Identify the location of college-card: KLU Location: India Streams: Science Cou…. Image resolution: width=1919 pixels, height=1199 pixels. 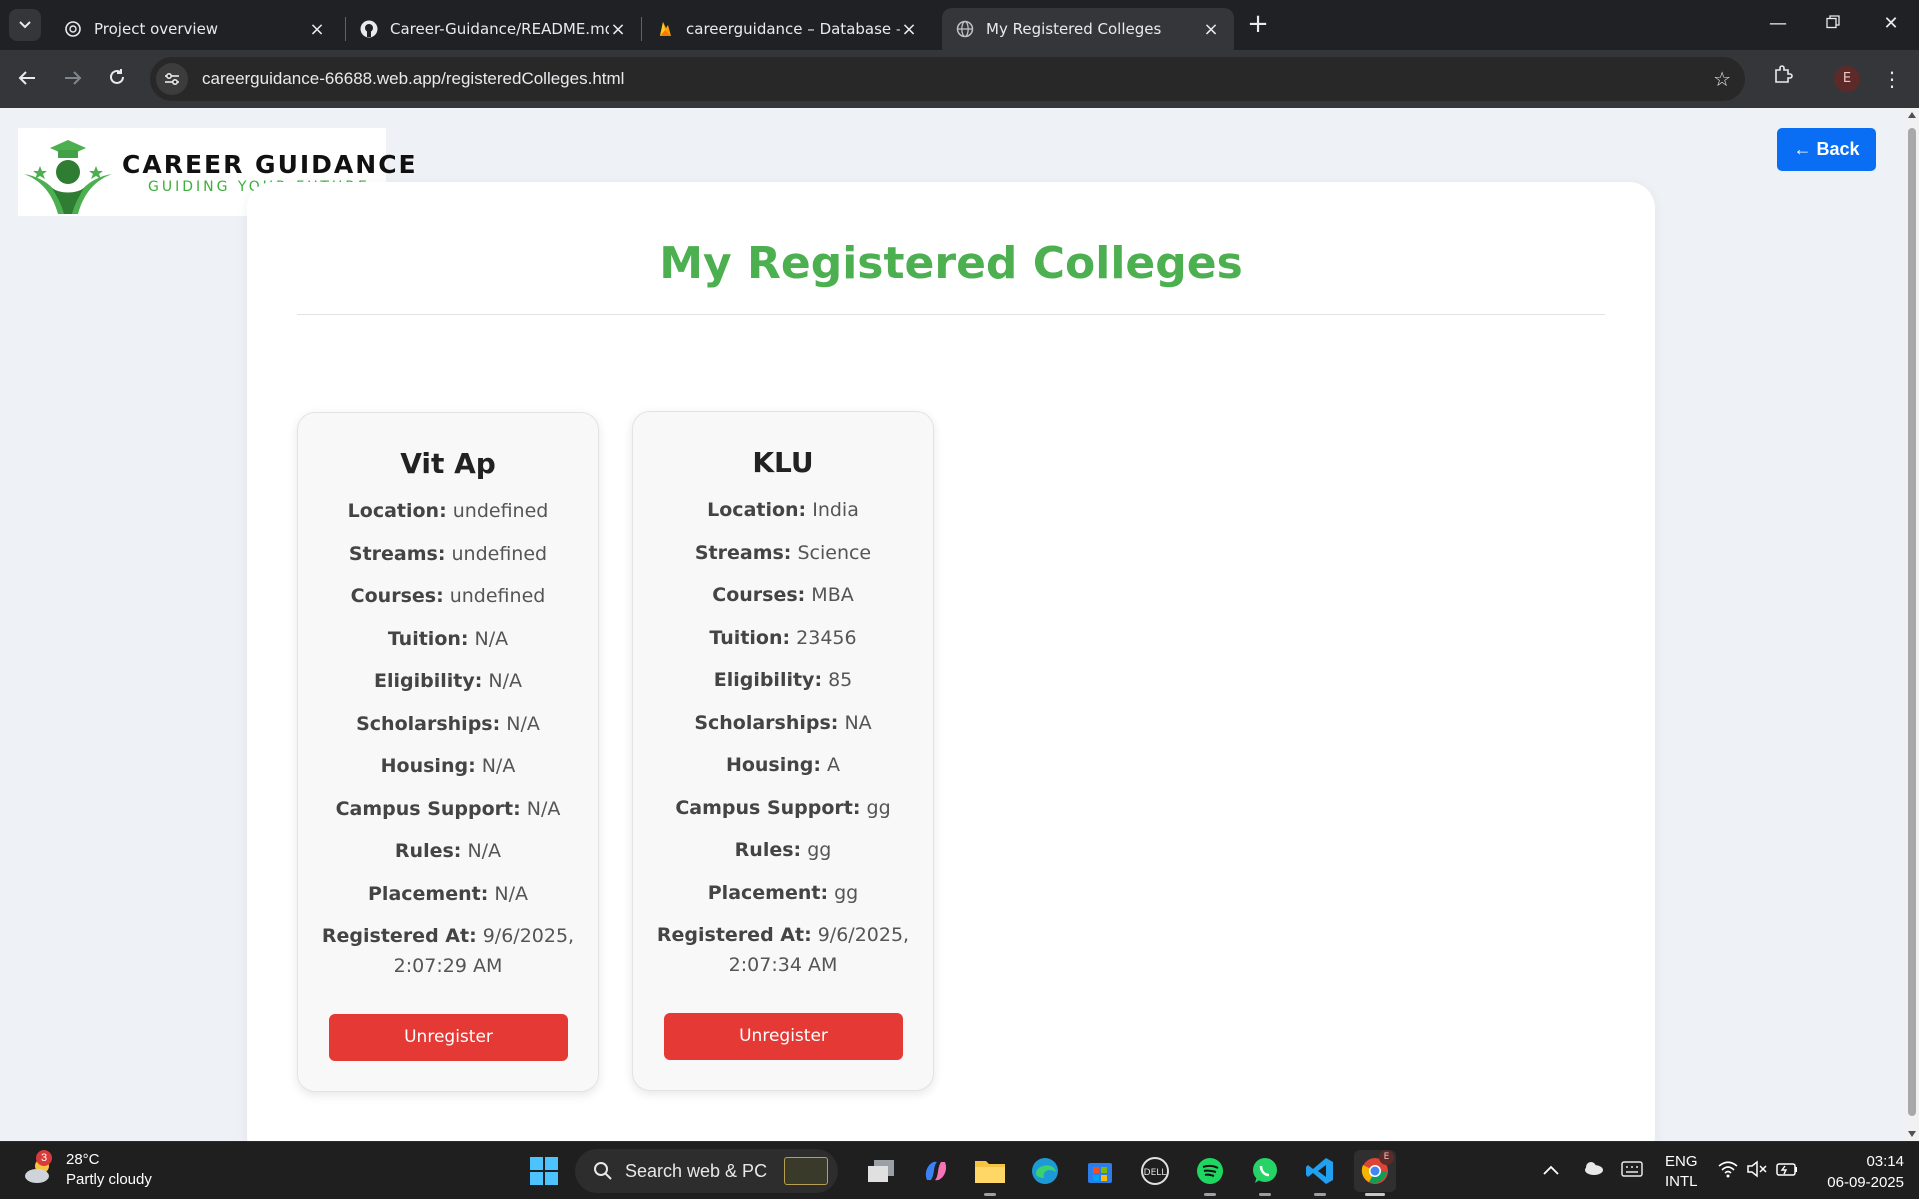
(783, 751).